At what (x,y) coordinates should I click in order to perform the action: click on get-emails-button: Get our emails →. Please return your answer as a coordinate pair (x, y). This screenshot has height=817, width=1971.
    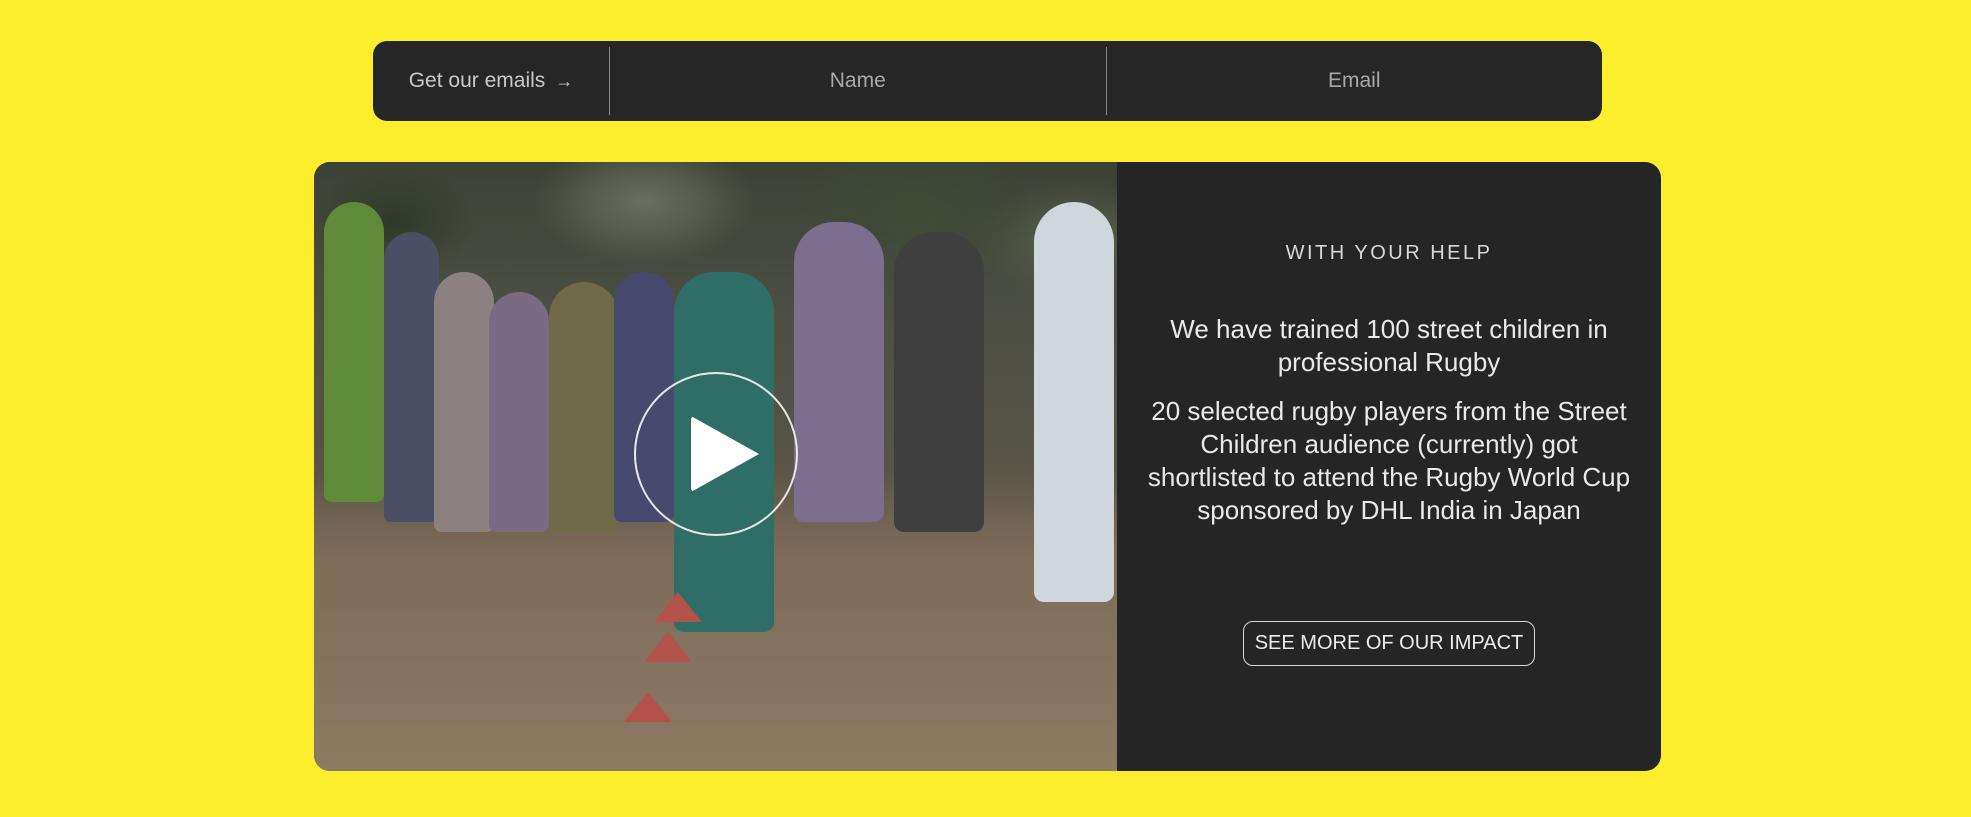
    Looking at the image, I should click on (491, 81).